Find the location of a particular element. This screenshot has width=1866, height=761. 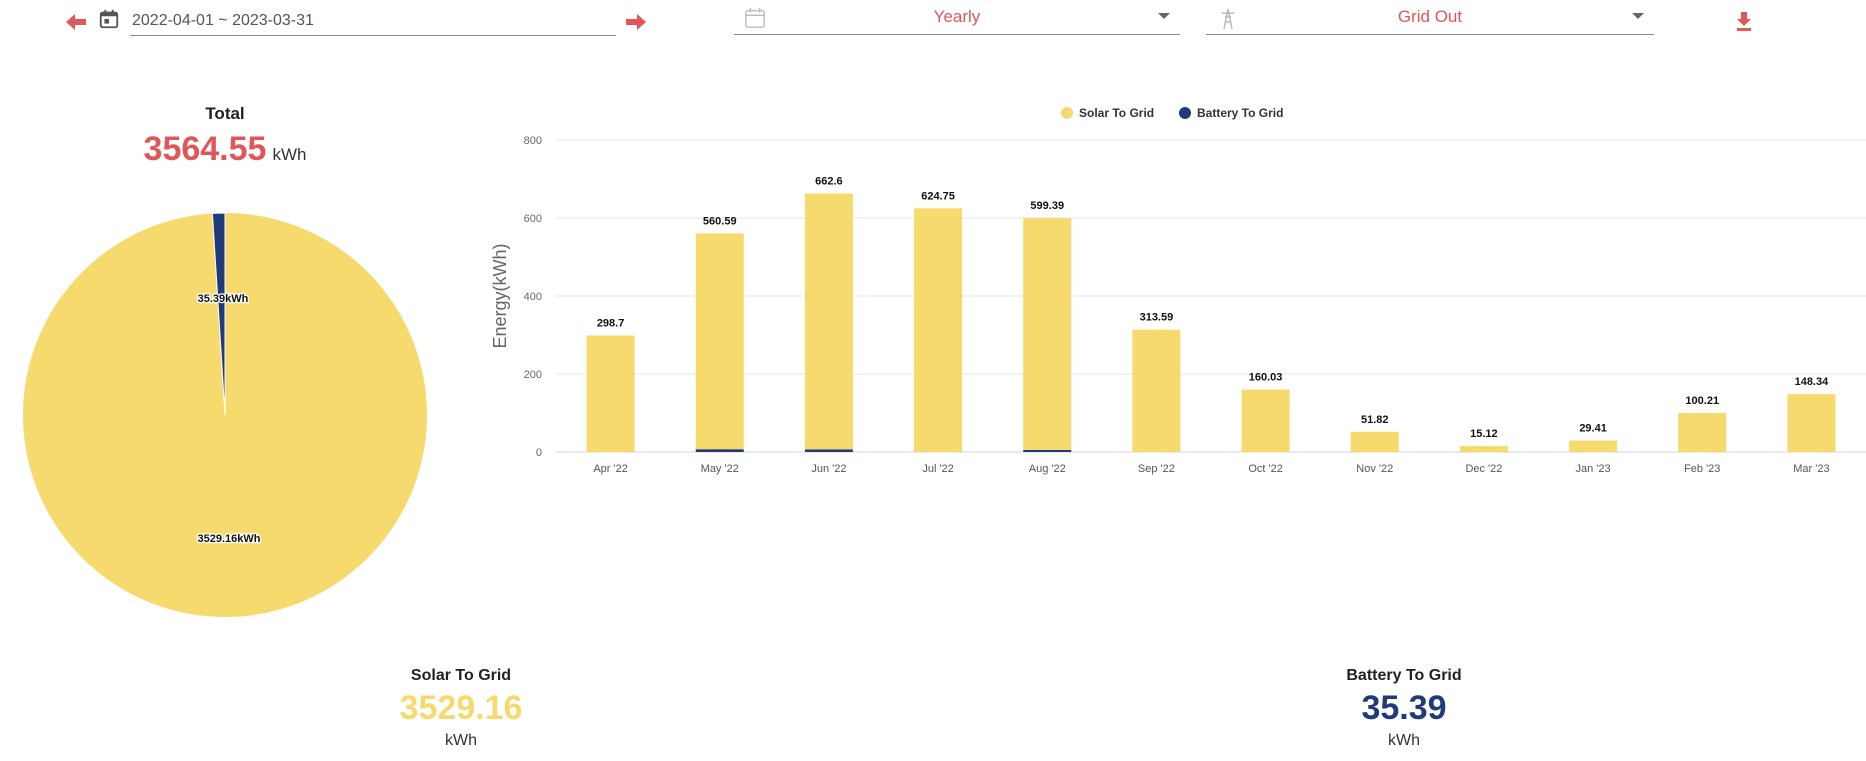

x-tick-label-11: Mar '23 is located at coordinates (1811, 469).